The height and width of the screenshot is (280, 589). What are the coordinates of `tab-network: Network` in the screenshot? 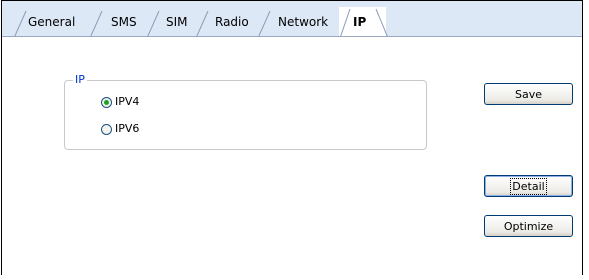 It's located at (303, 22).